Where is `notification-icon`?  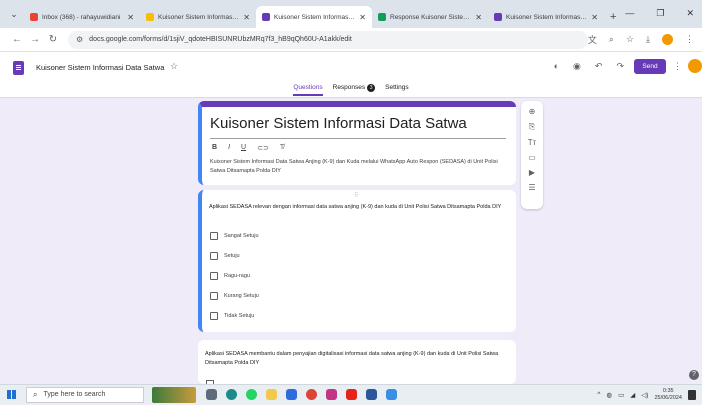 notification-icon is located at coordinates (692, 394).